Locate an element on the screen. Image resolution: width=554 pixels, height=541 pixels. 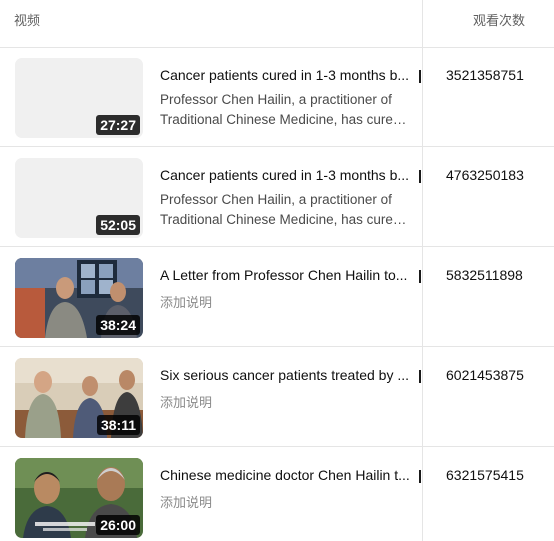
view-count: 6321575415 is located at coordinates (485, 475).